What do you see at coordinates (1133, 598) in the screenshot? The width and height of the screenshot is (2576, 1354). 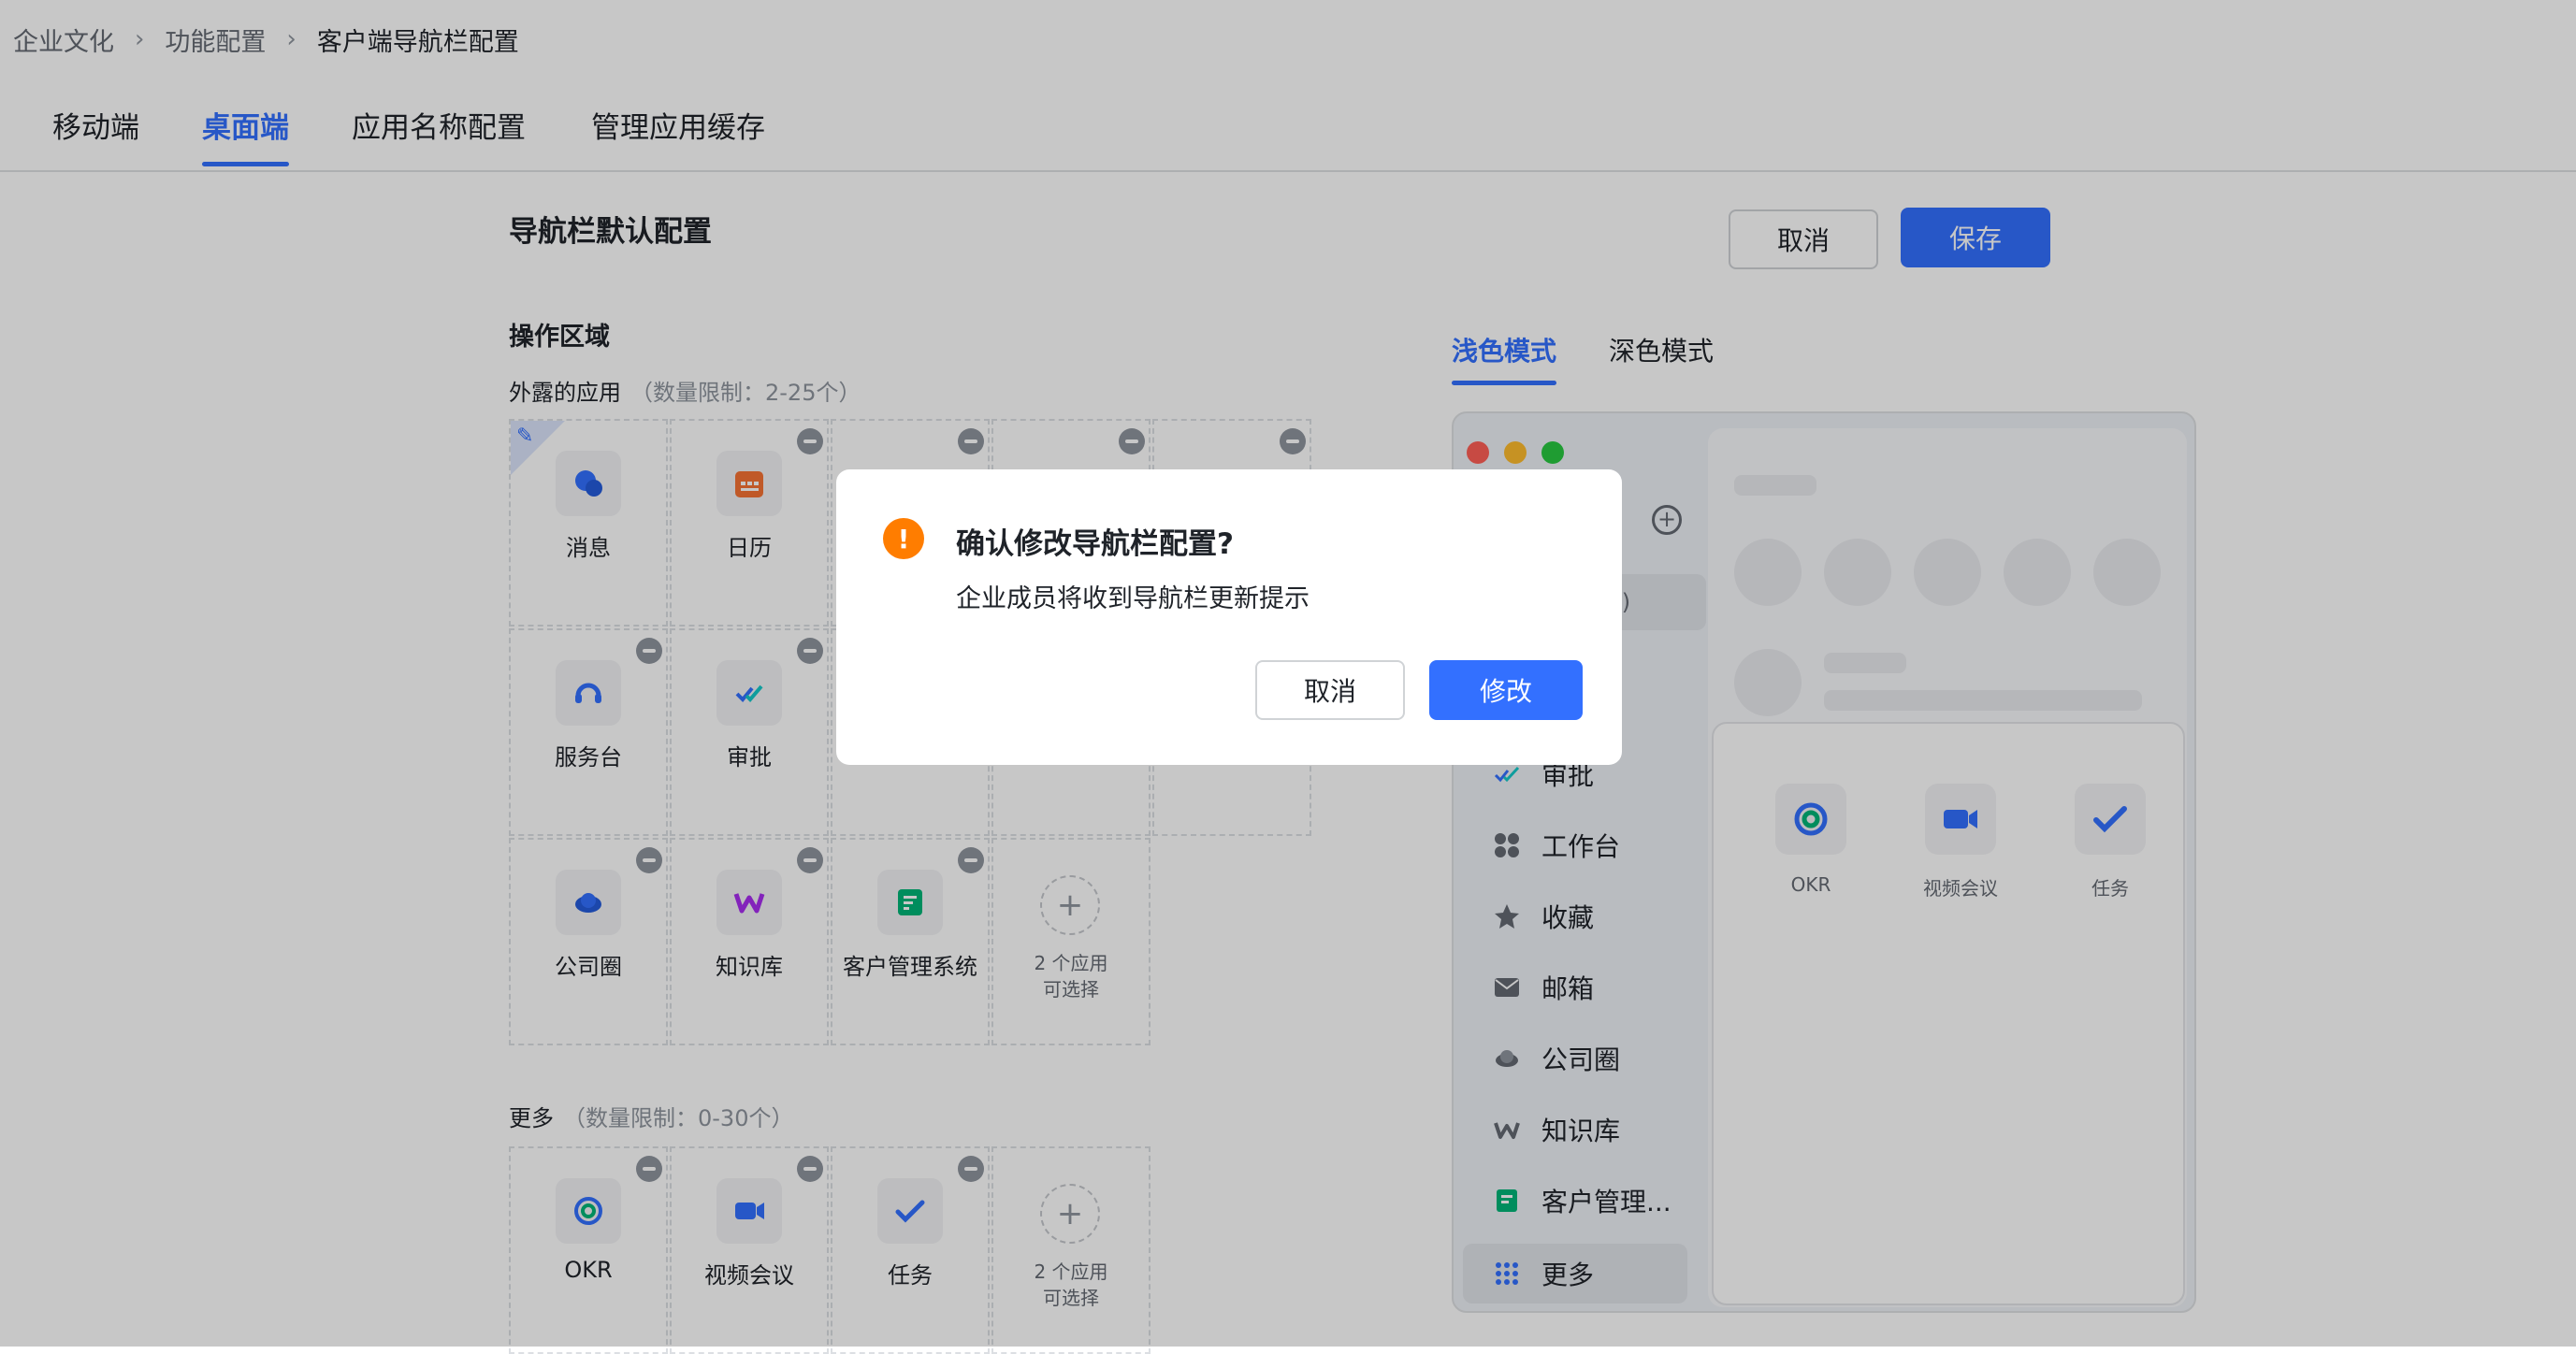 I see `dialog-description: 企业成员将收到导航栏更新提示` at bounding box center [1133, 598].